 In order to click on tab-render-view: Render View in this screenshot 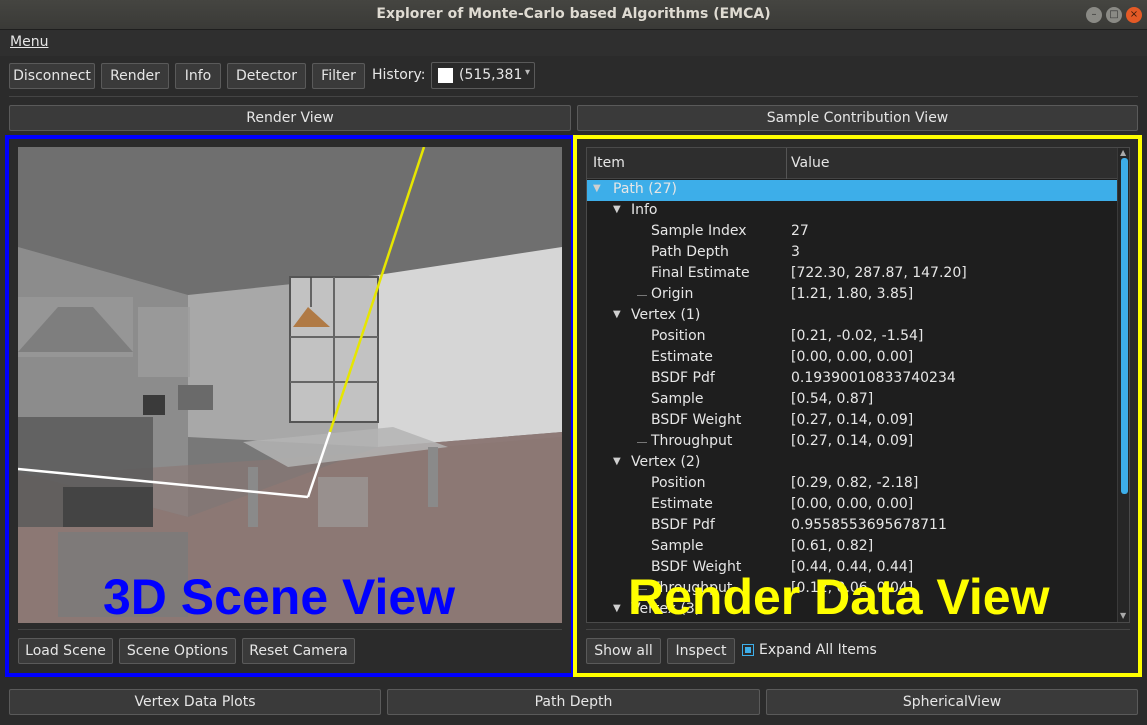, I will do `click(290, 118)`.